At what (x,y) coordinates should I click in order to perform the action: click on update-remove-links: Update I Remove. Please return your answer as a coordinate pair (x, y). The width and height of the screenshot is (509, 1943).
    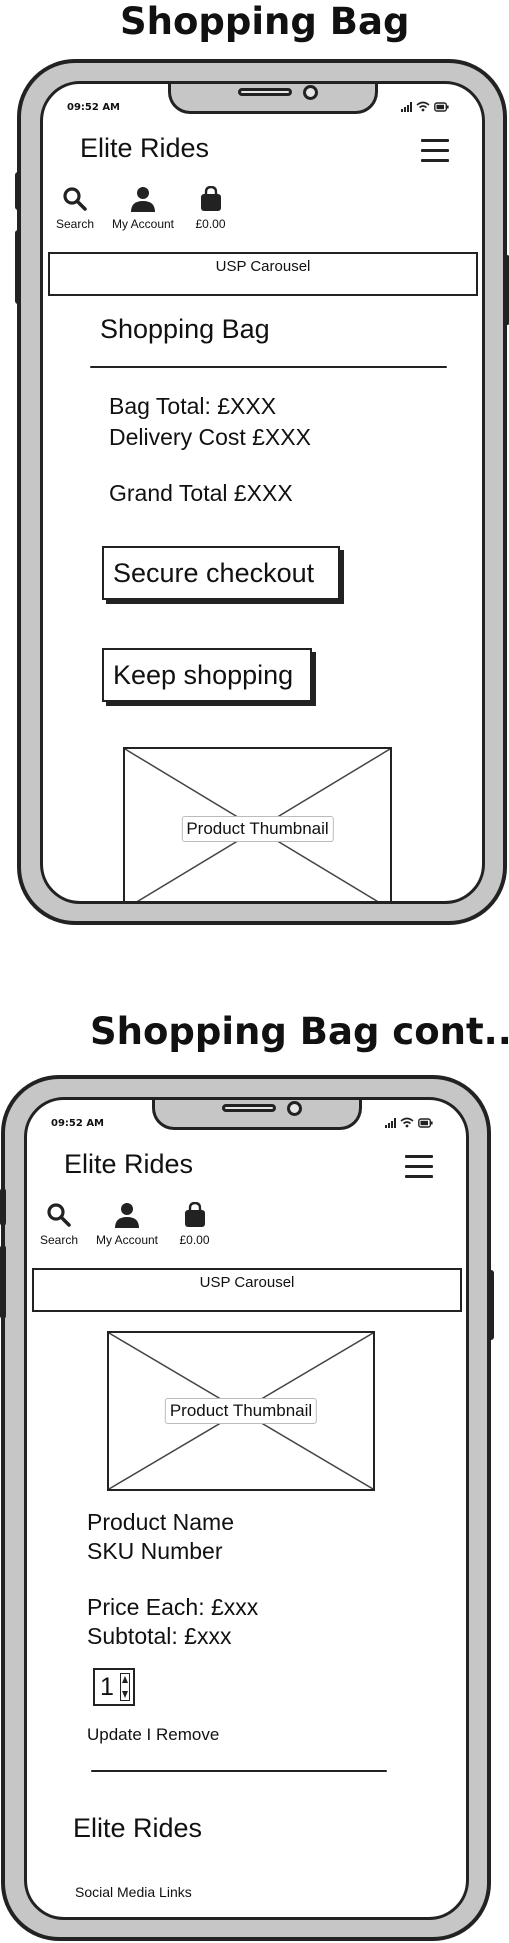
    Looking at the image, I should click on (153, 1735).